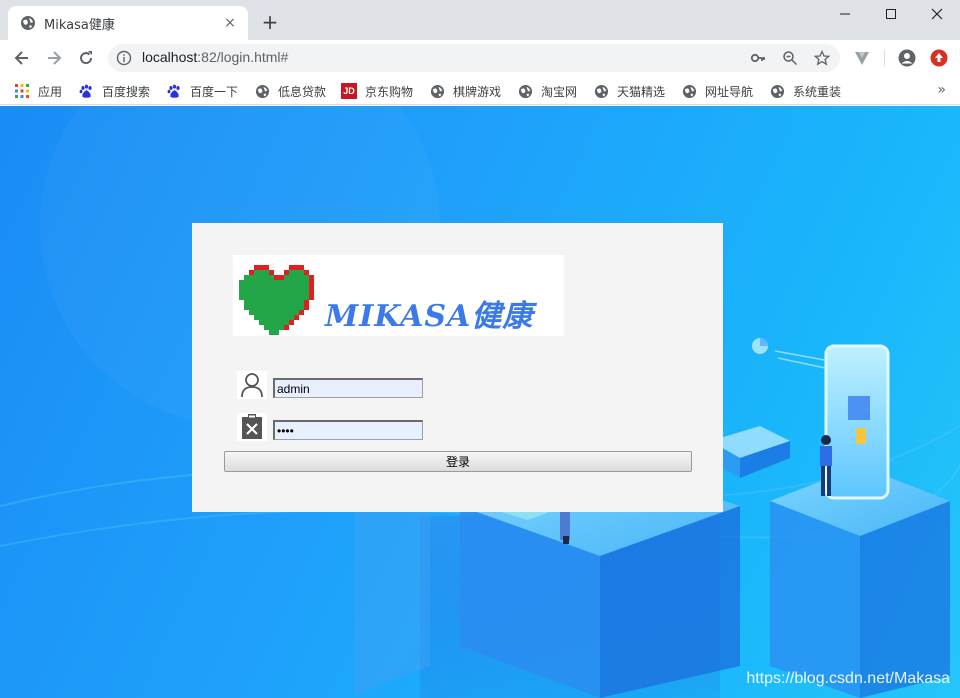 Image resolution: width=960 pixels, height=698 pixels. I want to click on bookmark-low-interest: 低息贷款, so click(290, 91).